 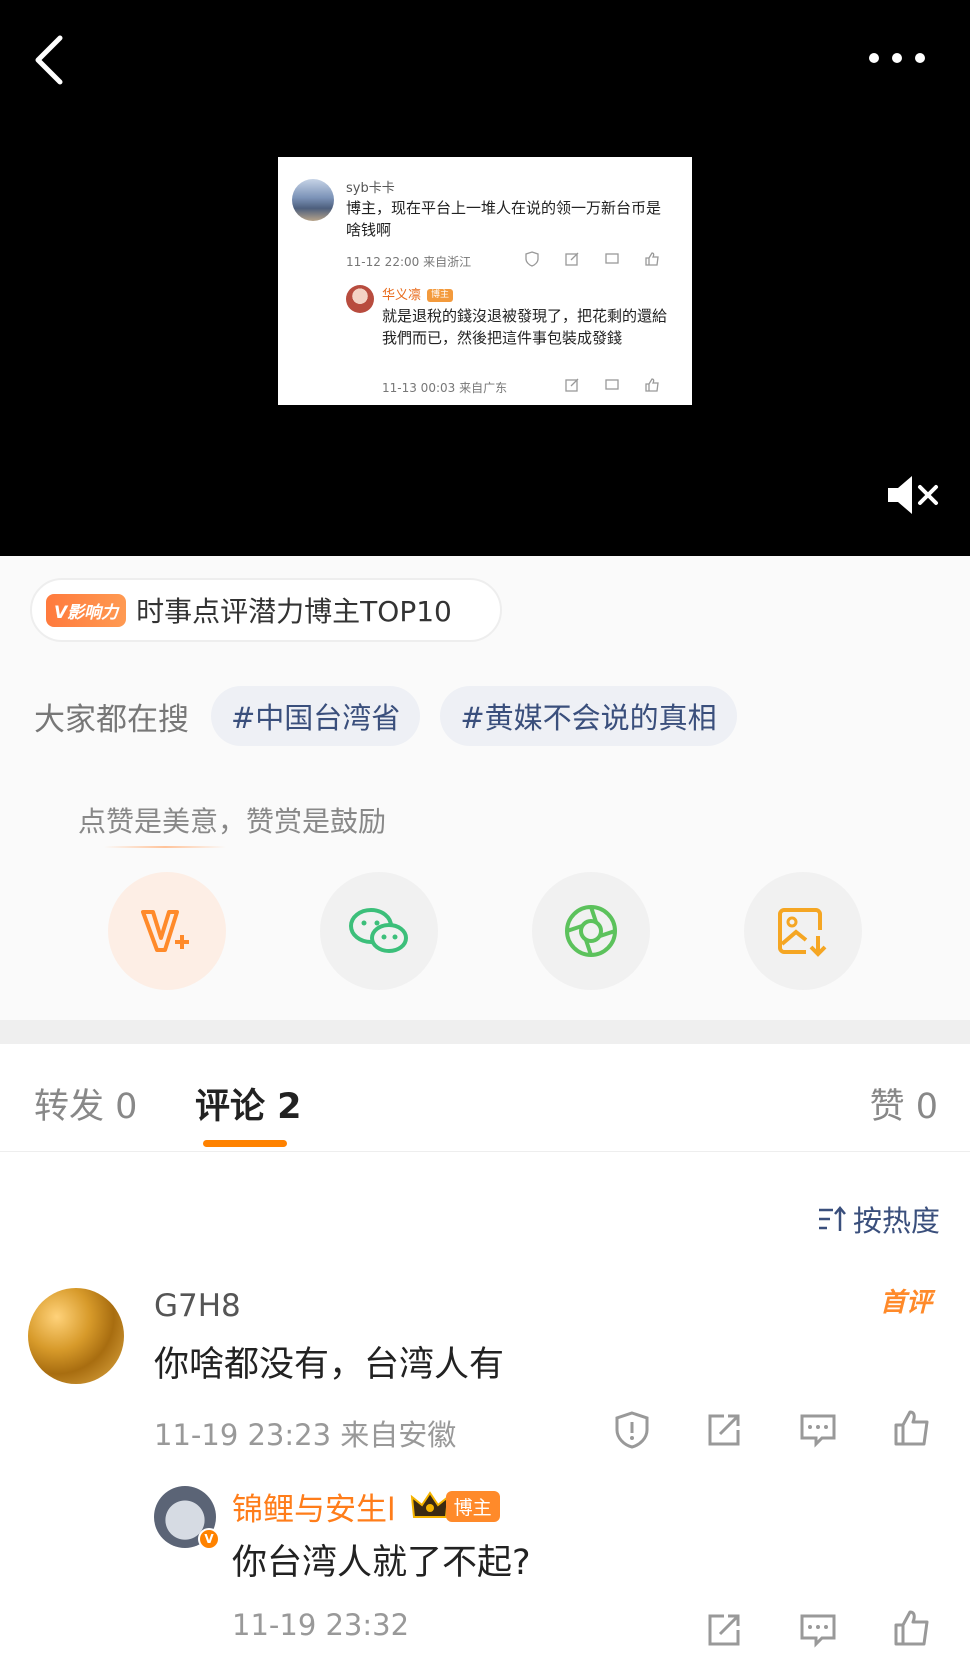 I want to click on reply-meta: 11-19 23:32, so click(x=321, y=1625).